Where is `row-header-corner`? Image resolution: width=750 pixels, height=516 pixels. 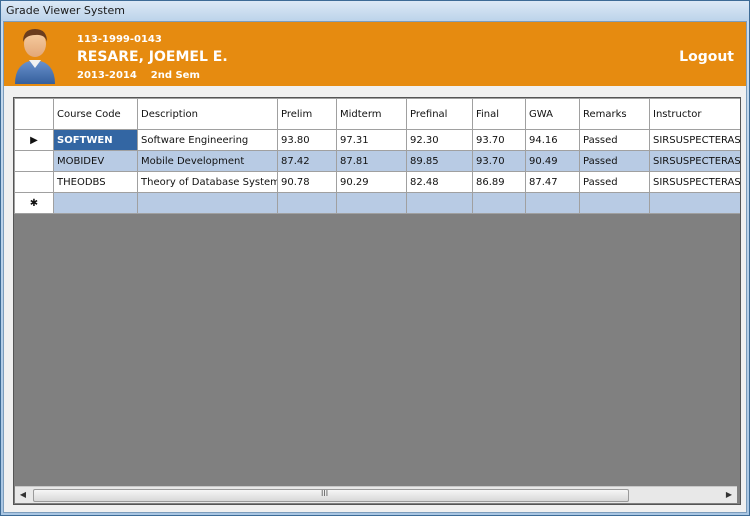
row-header-corner is located at coordinates (34, 114).